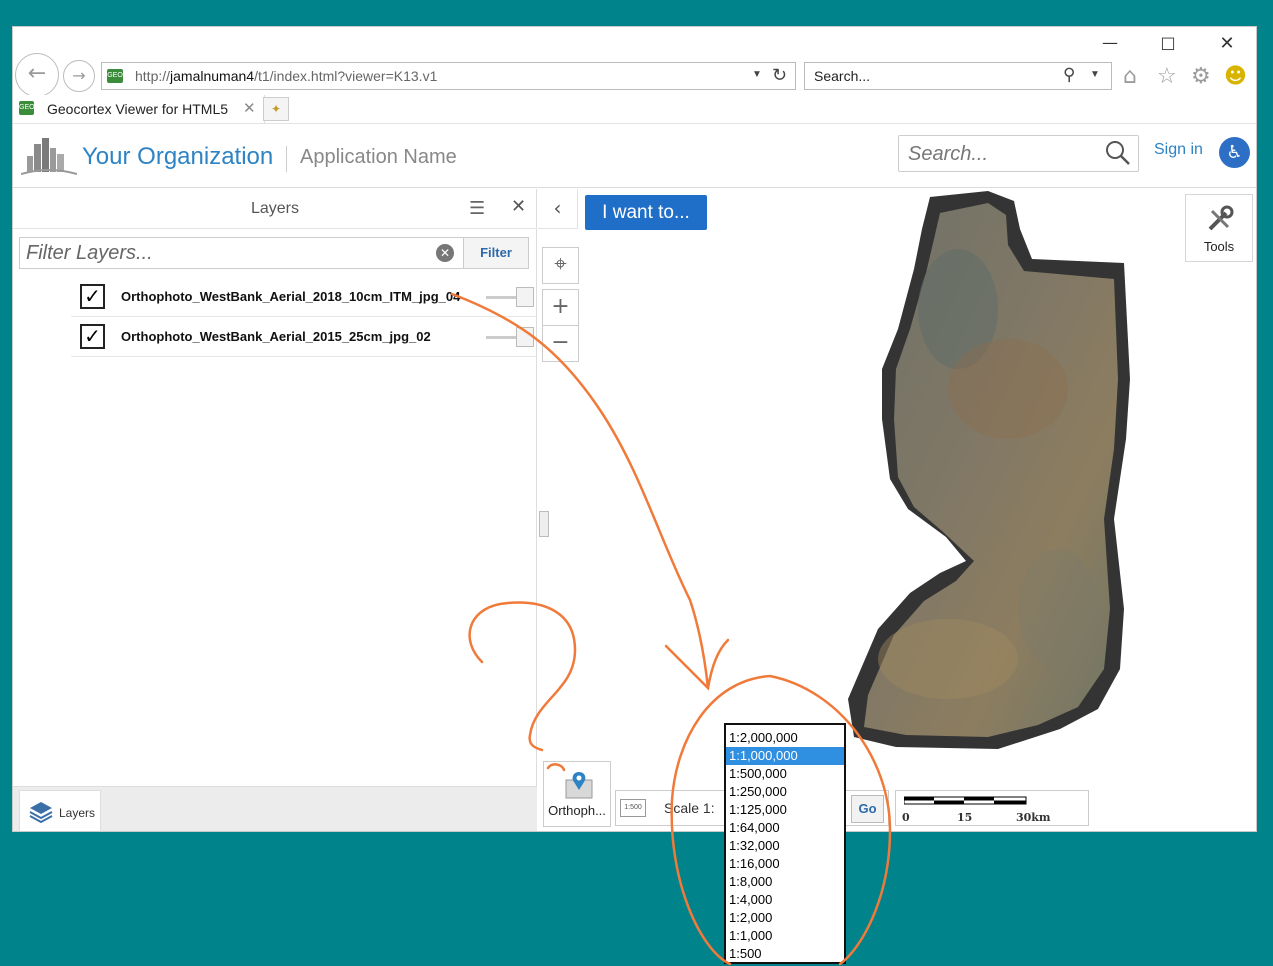  I want to click on zoom-in-button: +, so click(560, 307).